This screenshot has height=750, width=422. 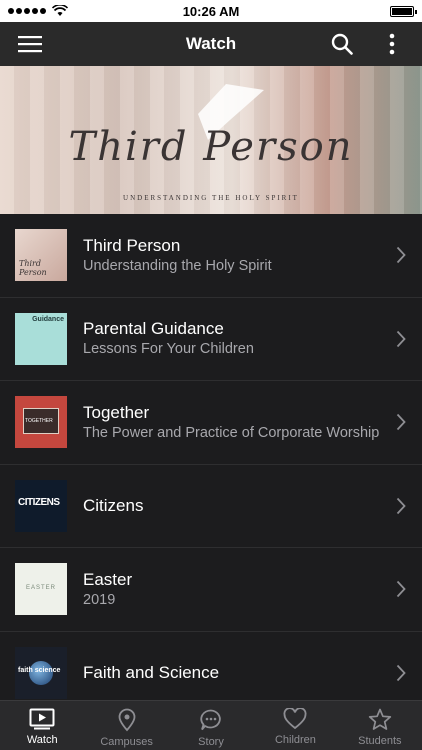 What do you see at coordinates (42, 719) in the screenshot?
I see `play-screen-icon` at bounding box center [42, 719].